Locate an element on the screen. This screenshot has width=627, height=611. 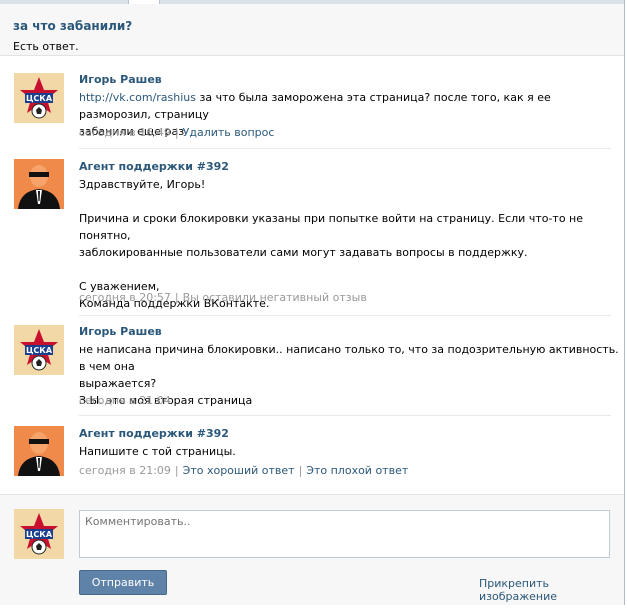
question-status: Есть ответ. is located at coordinates (46, 46).